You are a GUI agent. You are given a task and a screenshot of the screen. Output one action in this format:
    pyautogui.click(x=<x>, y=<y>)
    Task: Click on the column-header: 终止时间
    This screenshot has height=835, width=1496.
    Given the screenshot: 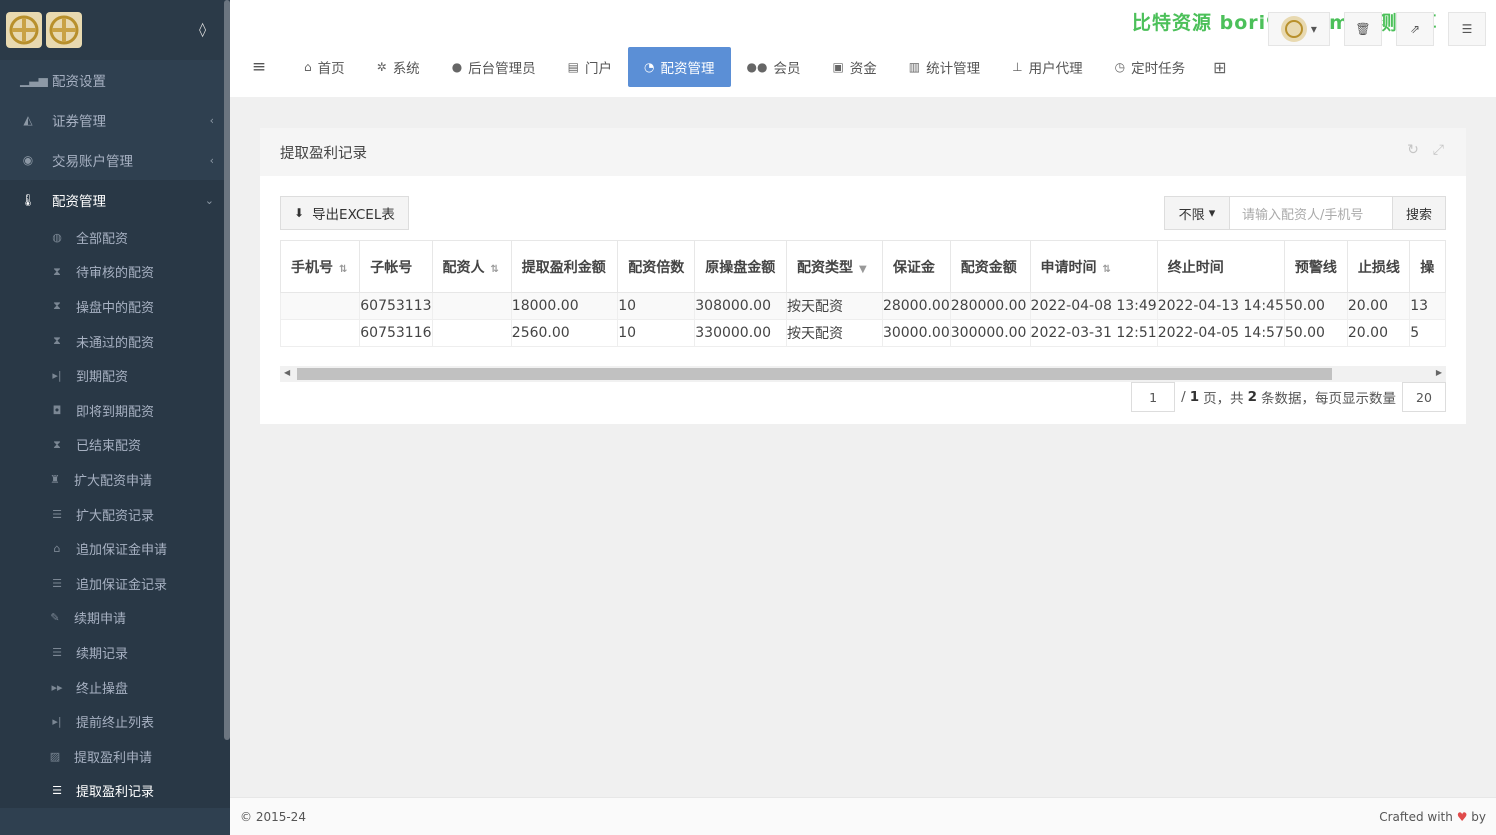 What is the action you would take?
    pyautogui.click(x=1220, y=266)
    